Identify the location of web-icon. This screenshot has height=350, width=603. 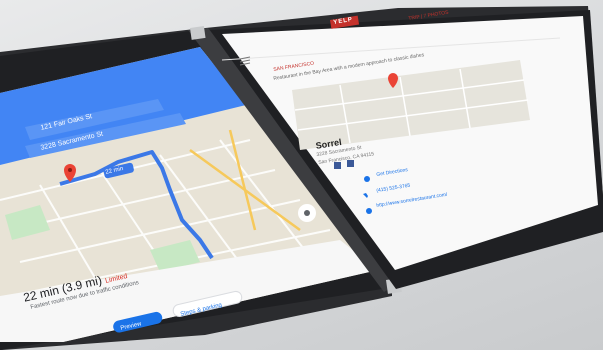
(369, 211).